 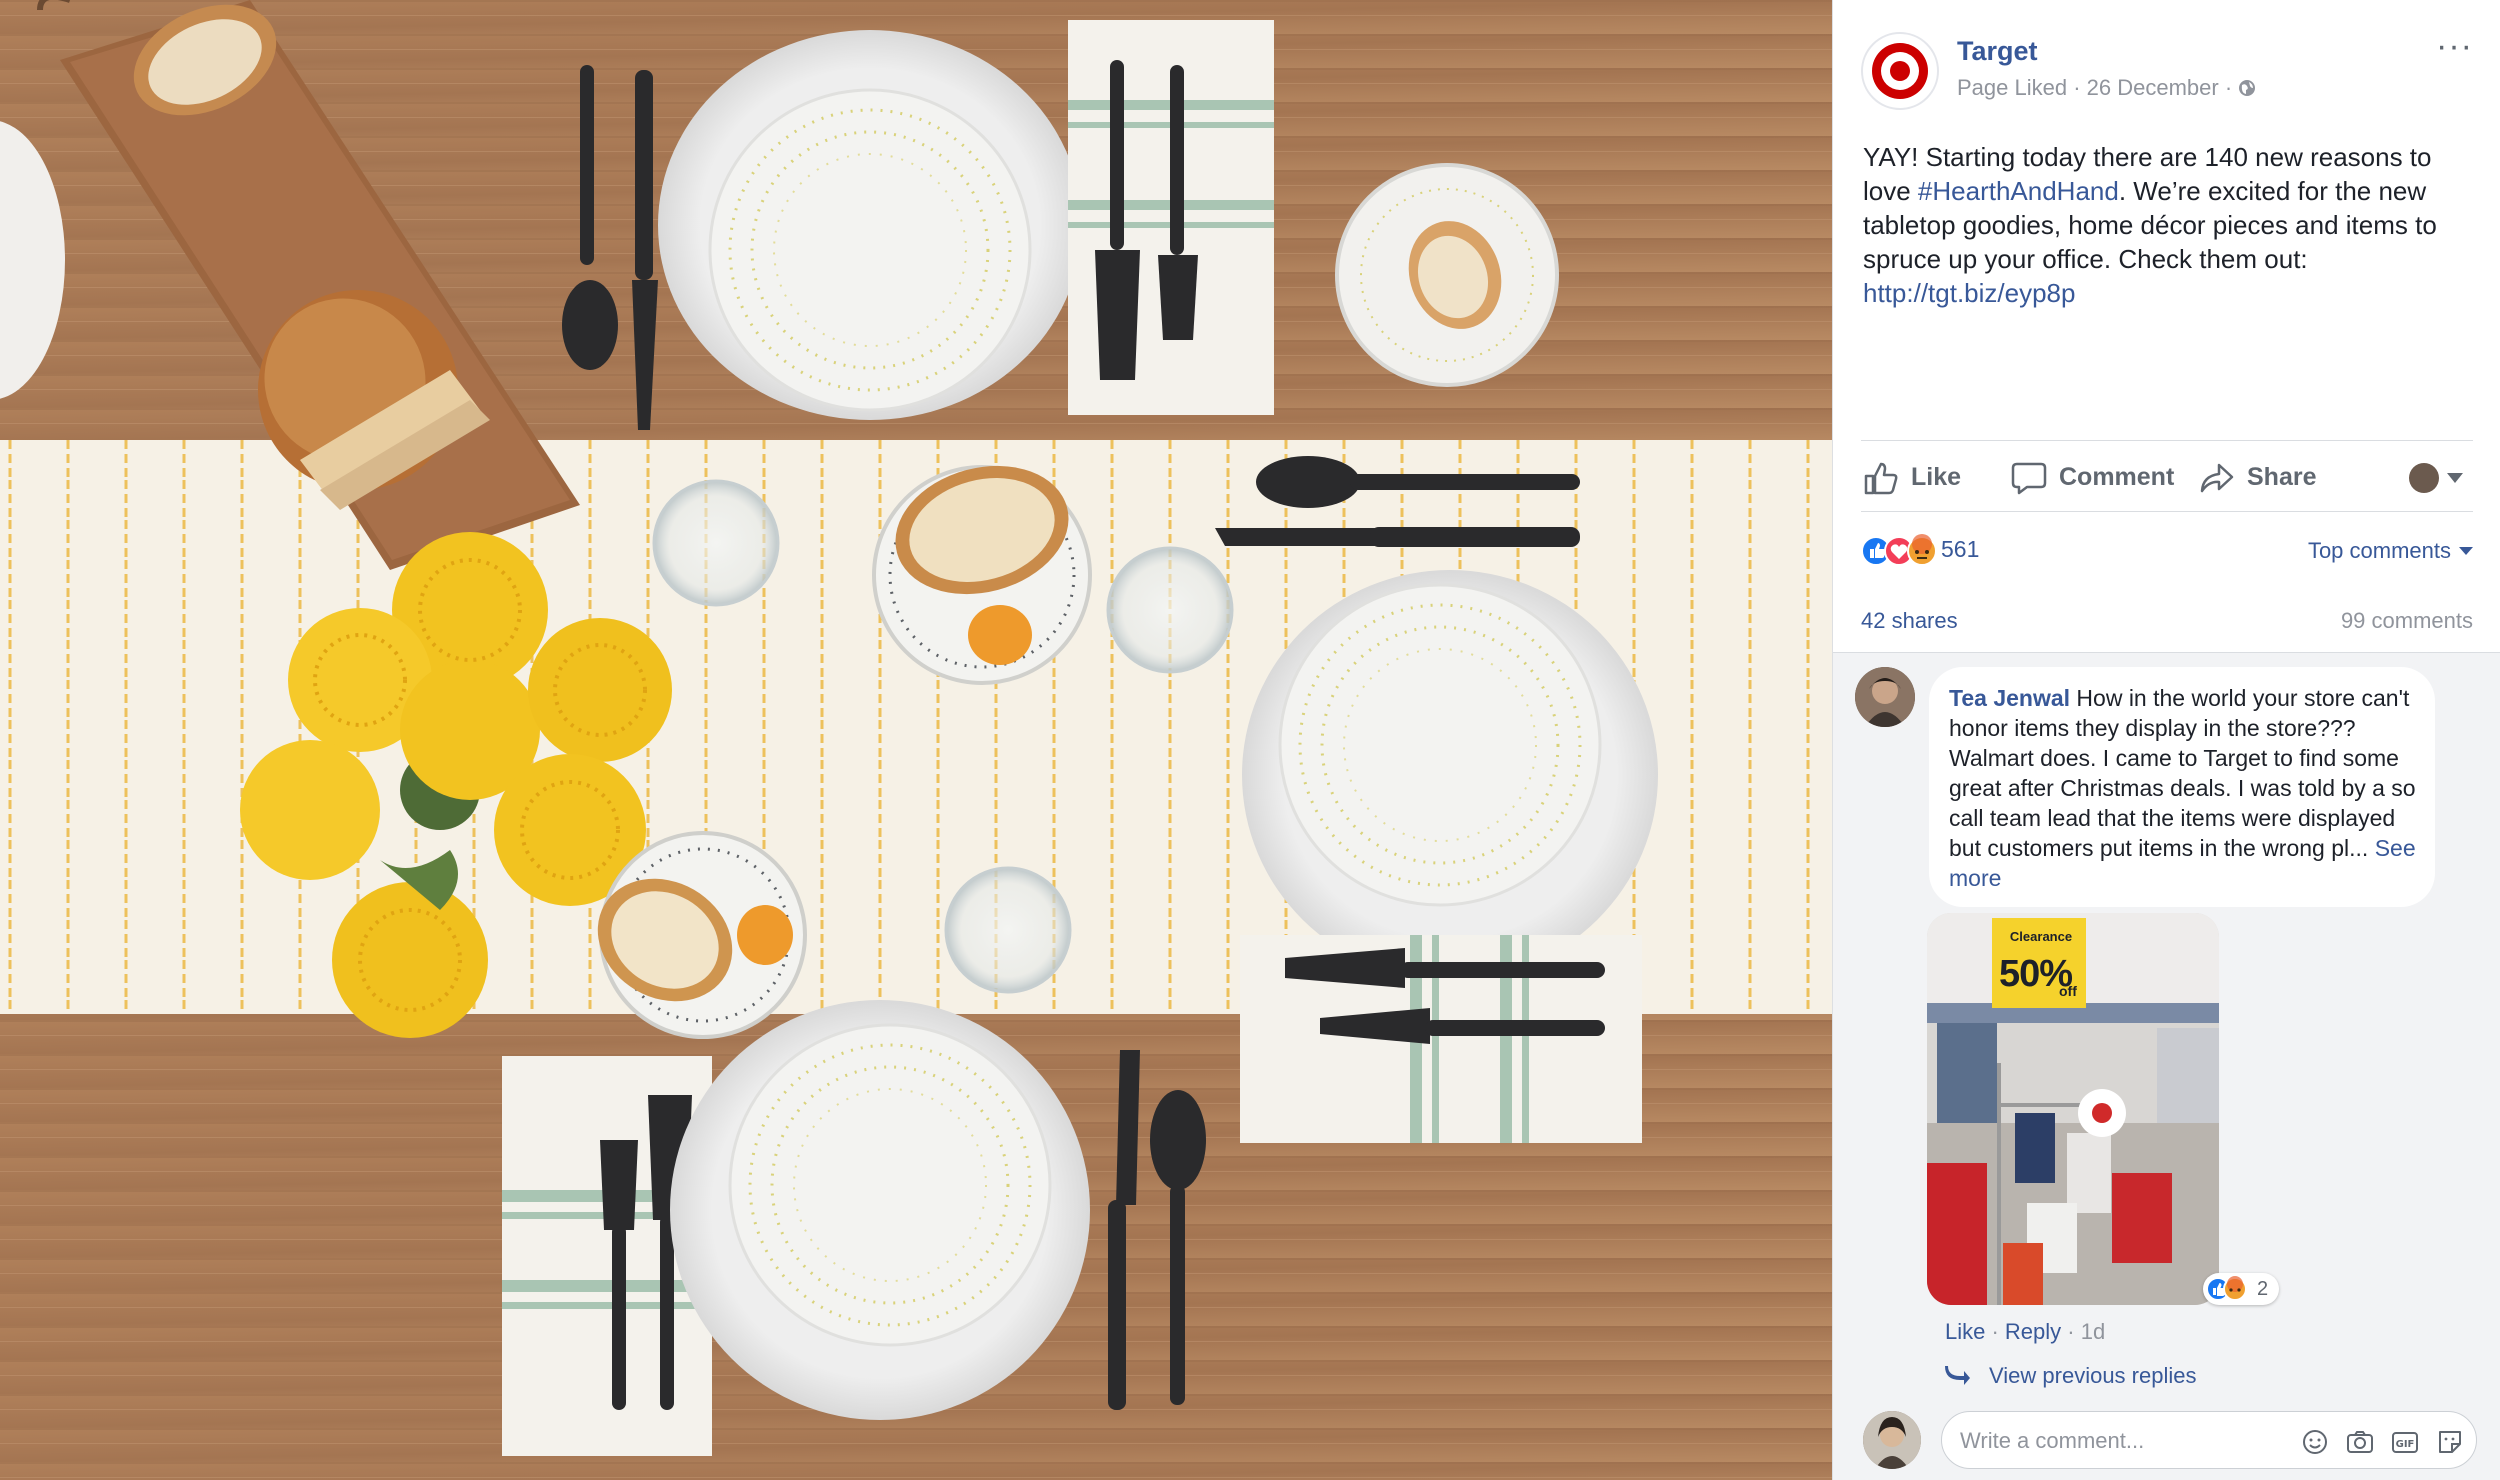 I want to click on comment-composer: GIF, so click(x=2166, y=1442).